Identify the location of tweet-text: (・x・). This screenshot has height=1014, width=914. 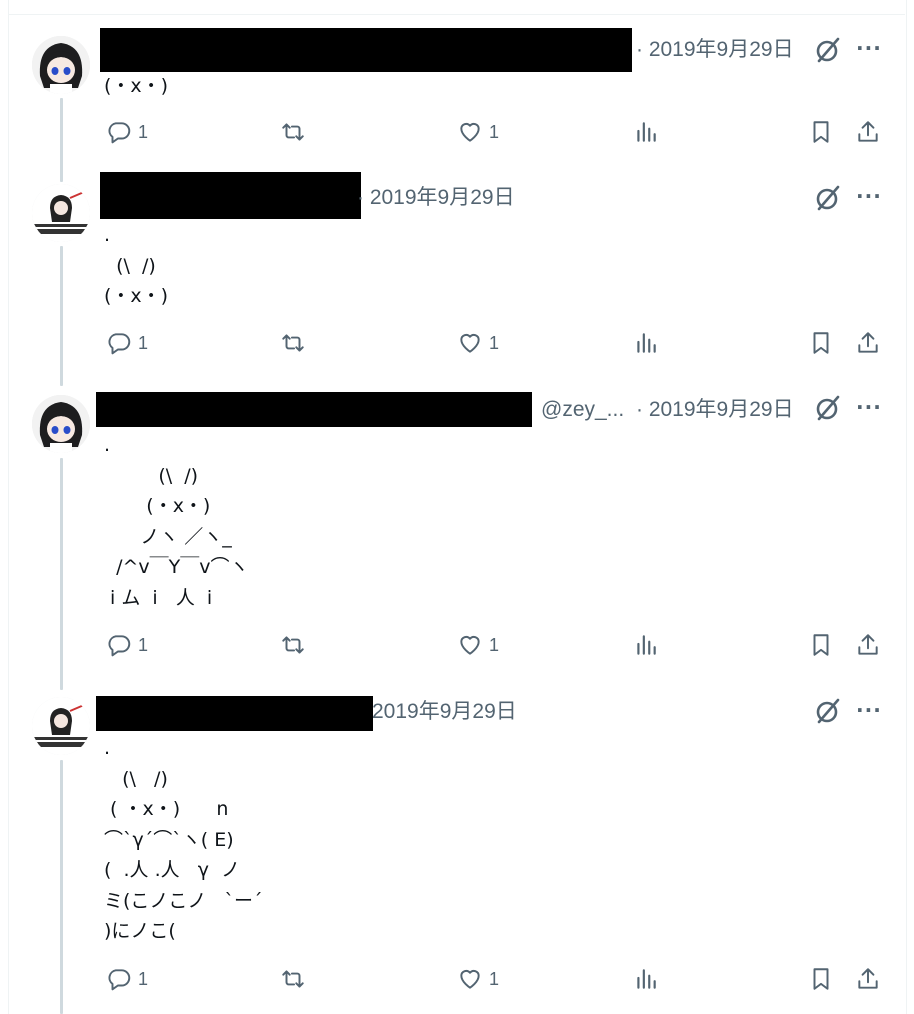
(136, 86).